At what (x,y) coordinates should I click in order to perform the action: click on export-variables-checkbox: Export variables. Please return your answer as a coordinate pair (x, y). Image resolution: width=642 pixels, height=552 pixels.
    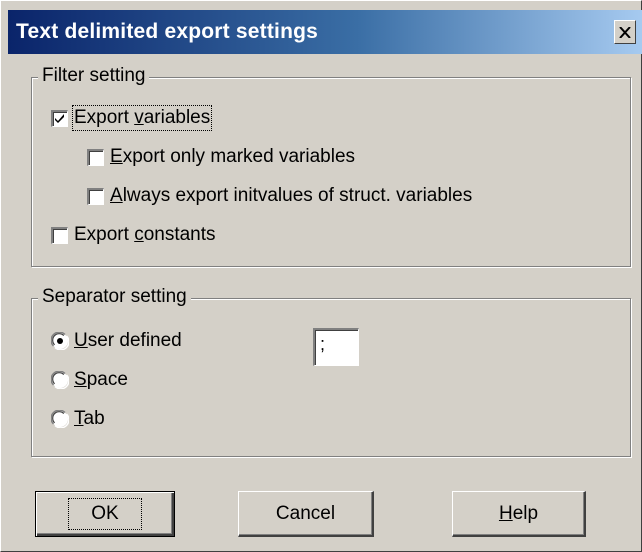
    Looking at the image, I should click on (132, 118).